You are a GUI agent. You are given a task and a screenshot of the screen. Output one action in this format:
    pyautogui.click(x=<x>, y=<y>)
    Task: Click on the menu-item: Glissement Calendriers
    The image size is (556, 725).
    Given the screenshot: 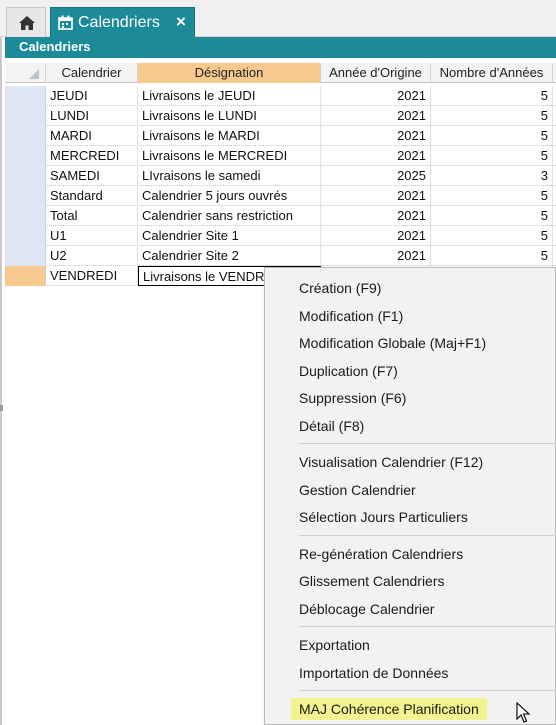 What is the action you would take?
    pyautogui.click(x=372, y=581)
    